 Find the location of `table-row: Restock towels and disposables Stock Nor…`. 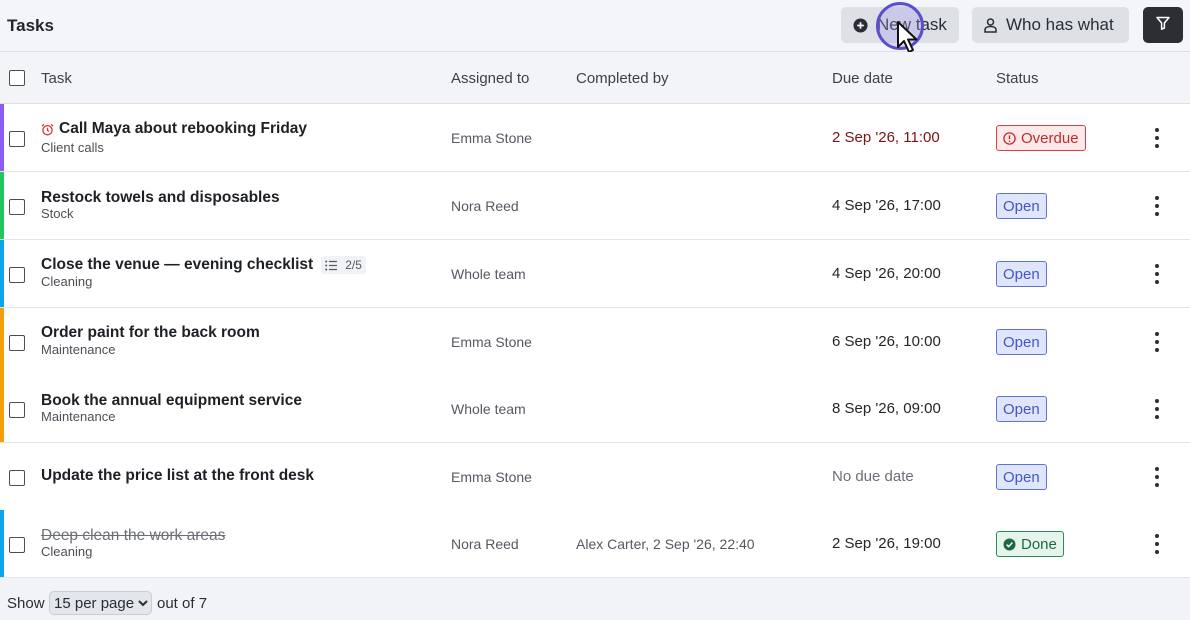

table-row: Restock towels and disposables Stock Nor… is located at coordinates (595, 206).